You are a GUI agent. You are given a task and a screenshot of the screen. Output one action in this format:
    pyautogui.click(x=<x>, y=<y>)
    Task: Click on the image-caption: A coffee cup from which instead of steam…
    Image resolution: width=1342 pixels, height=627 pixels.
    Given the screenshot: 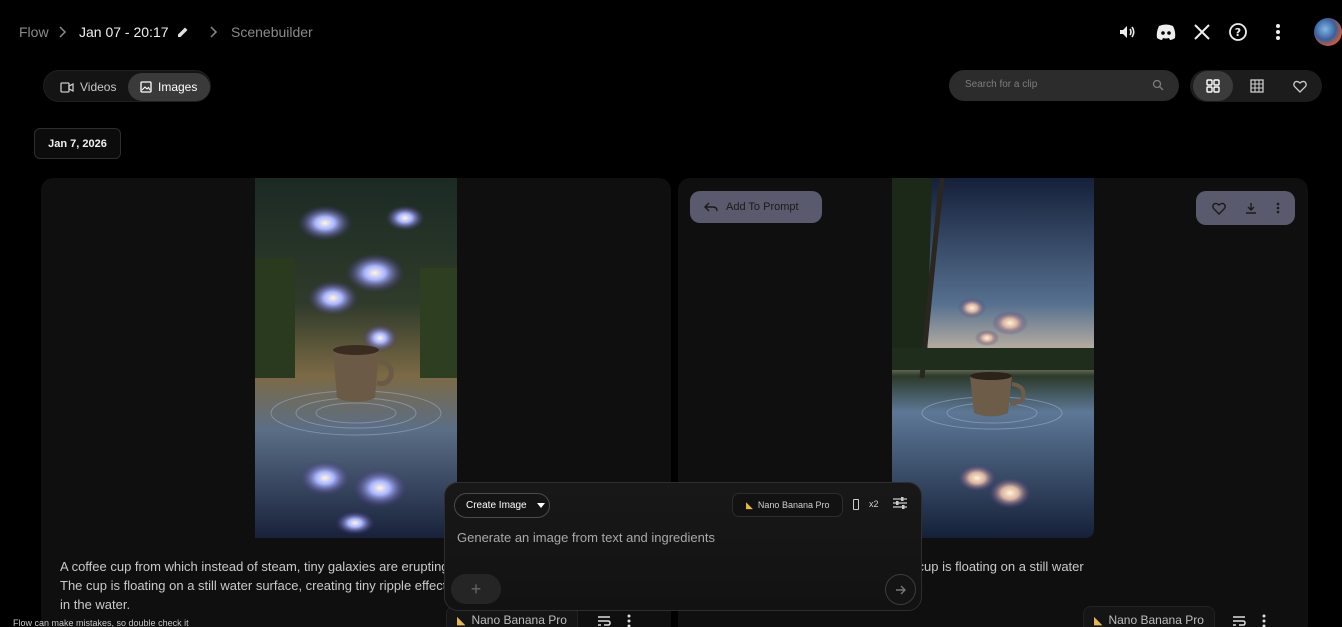 What is the action you would take?
    pyautogui.click(x=256, y=585)
    